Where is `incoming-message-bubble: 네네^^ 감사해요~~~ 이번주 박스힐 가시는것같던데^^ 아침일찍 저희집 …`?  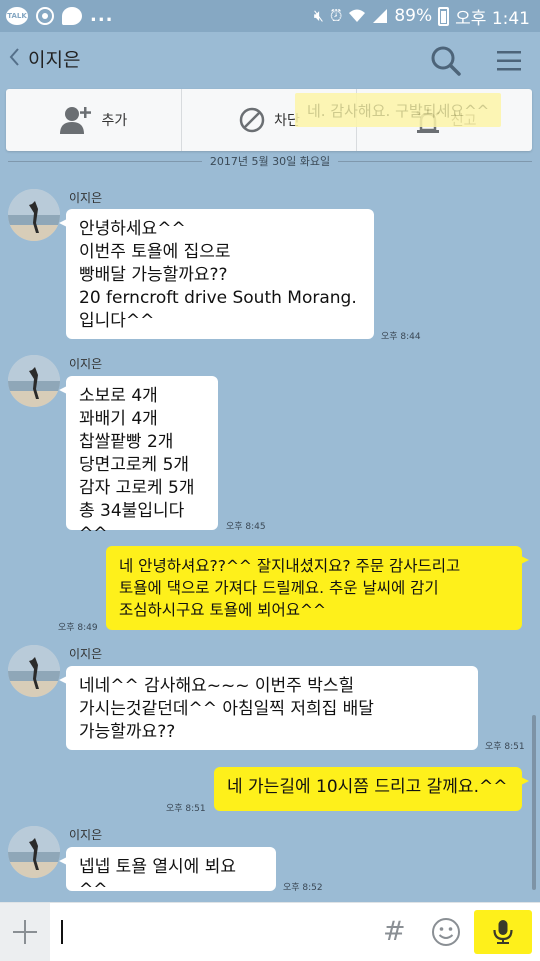
incoming-message-bubble: 네네^^ 감사해요~~~ 이번주 박스힐 가시는것같던데^^ 아침일찍 저희집 … is located at coordinates (268, 708).